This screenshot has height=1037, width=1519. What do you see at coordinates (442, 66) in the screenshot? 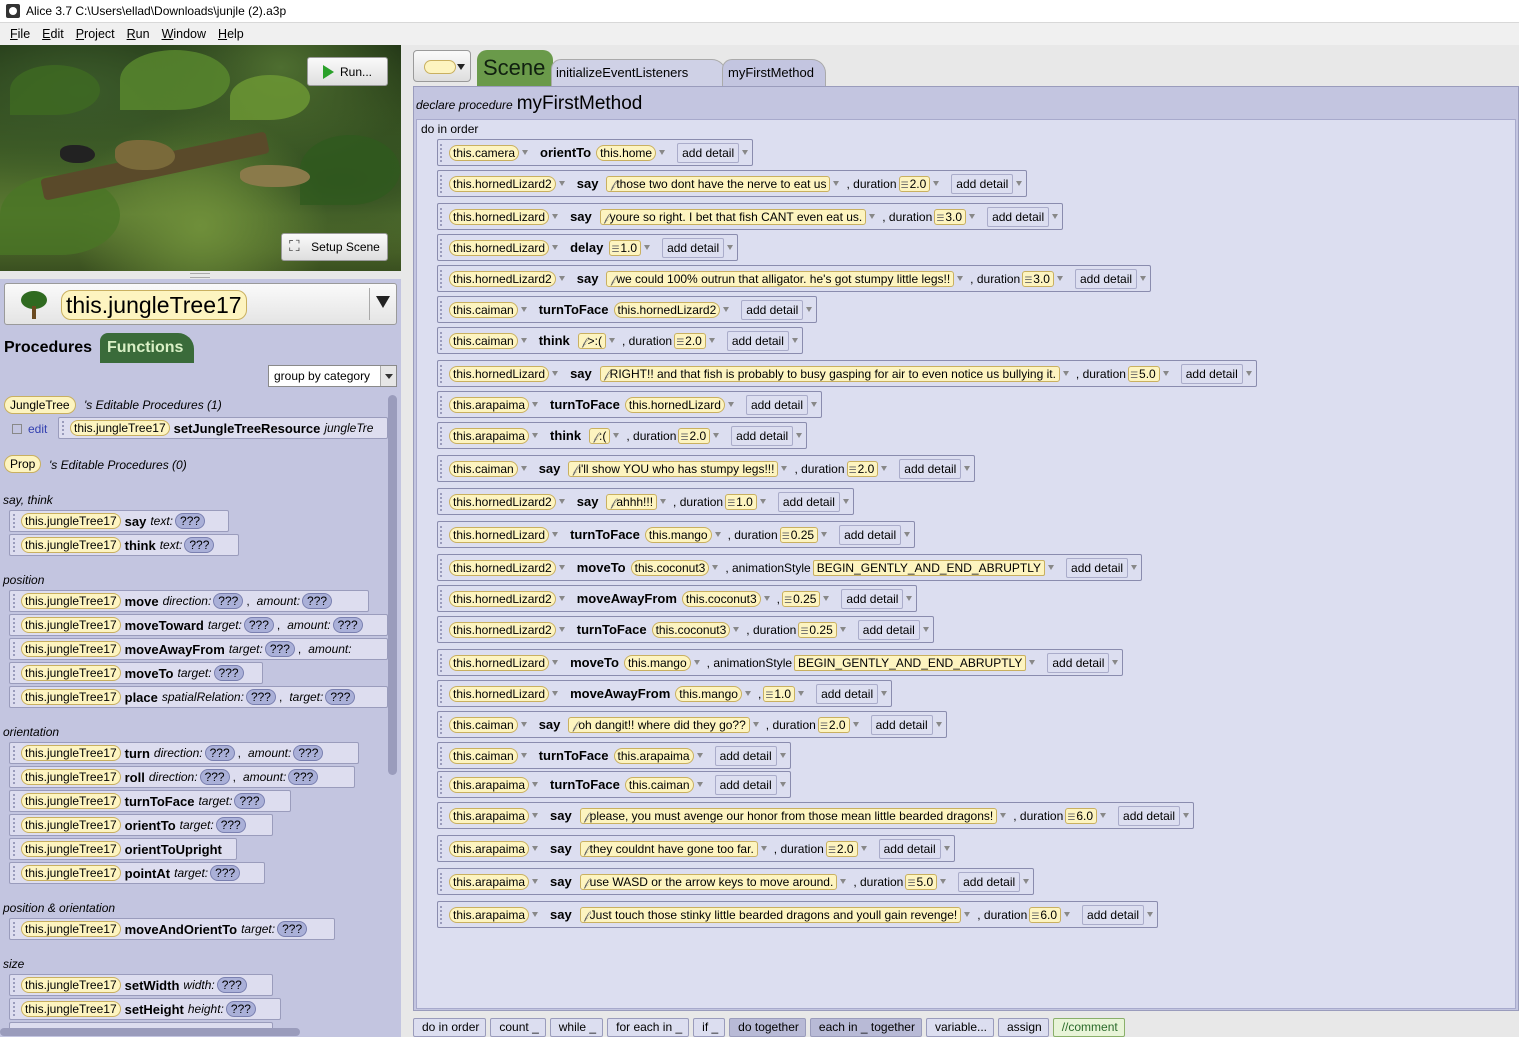
I see `class-selector-button` at bounding box center [442, 66].